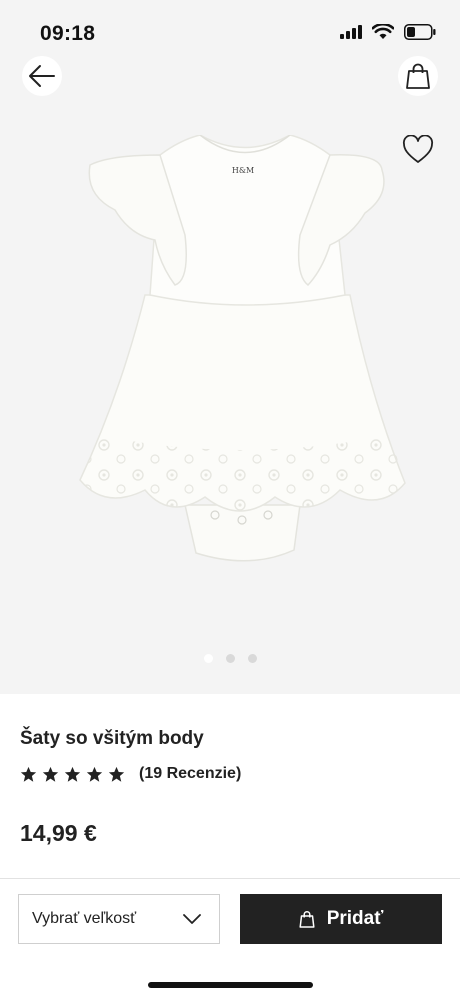 This screenshot has width=460, height=997. What do you see at coordinates (230, 985) in the screenshot?
I see `home-indicator` at bounding box center [230, 985].